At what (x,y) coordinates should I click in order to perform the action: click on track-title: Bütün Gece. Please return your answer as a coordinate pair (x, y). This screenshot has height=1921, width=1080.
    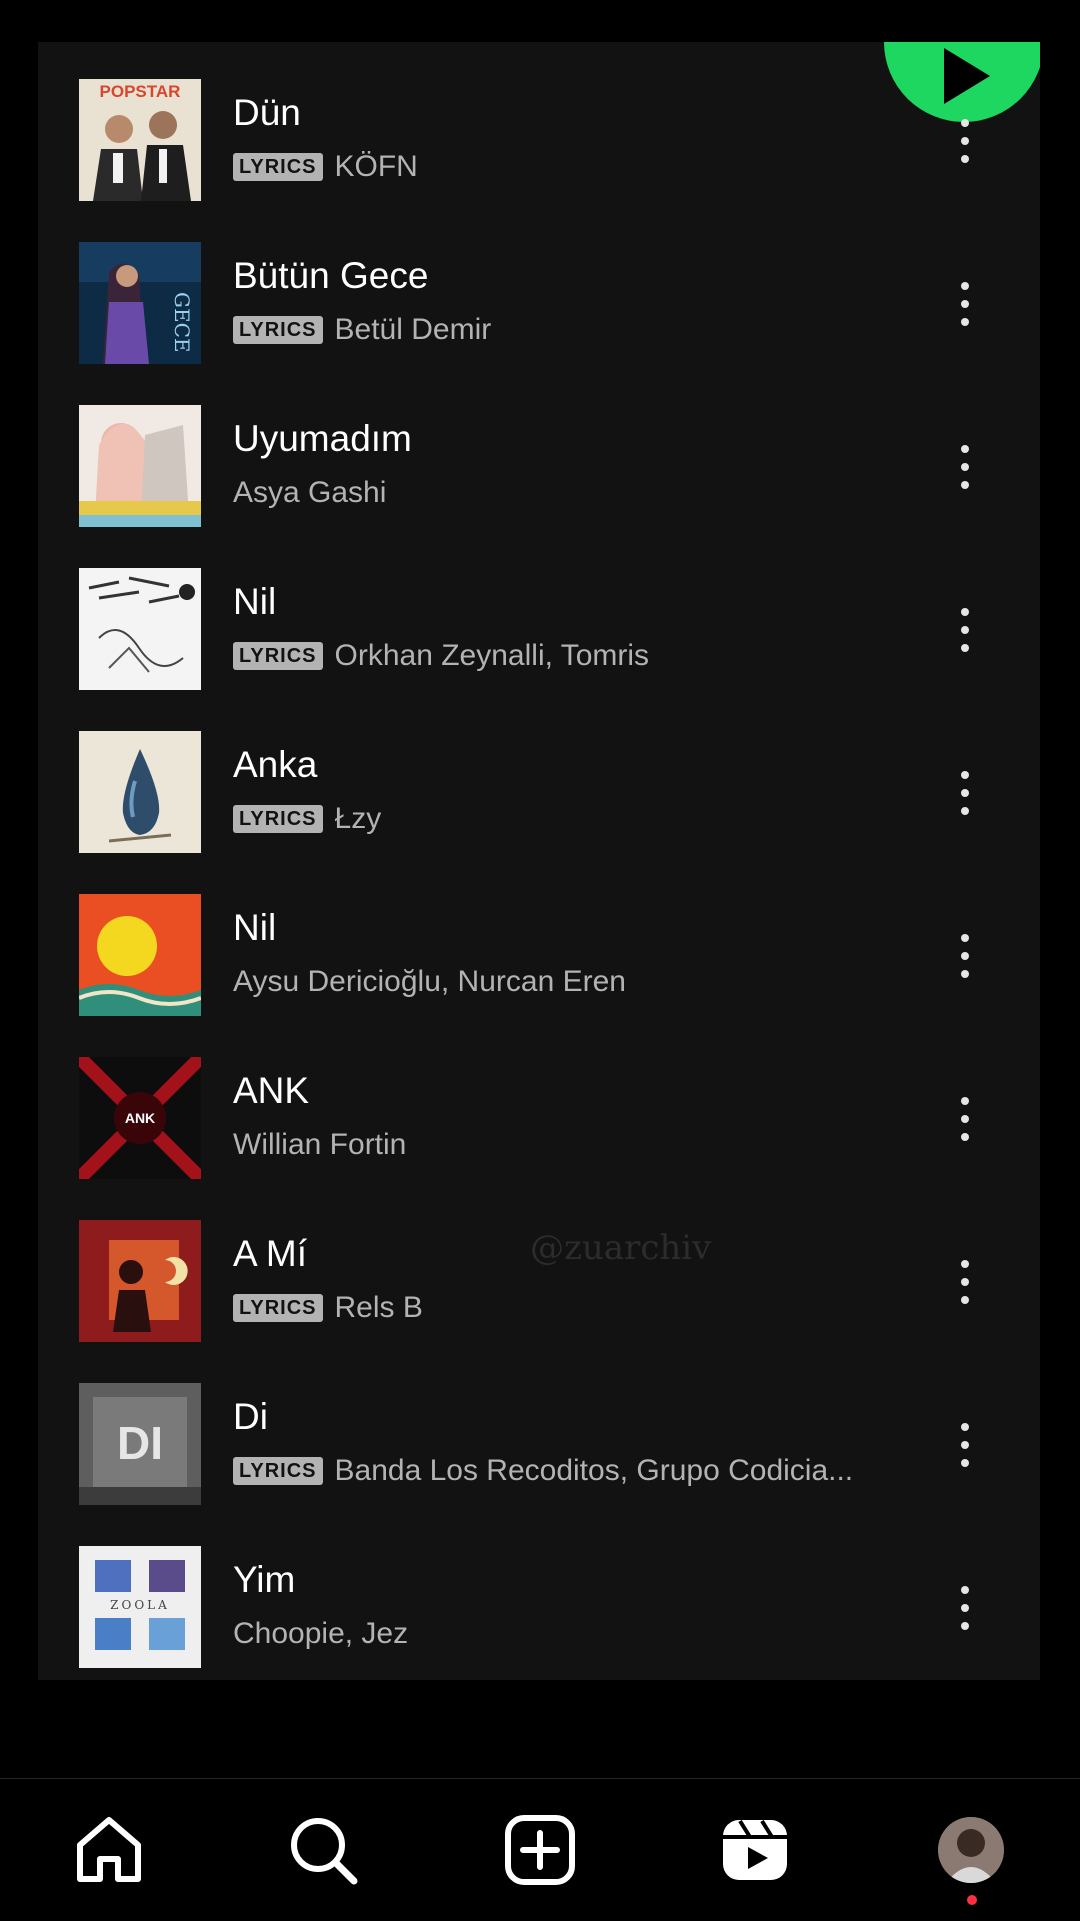
    Looking at the image, I should click on (331, 275).